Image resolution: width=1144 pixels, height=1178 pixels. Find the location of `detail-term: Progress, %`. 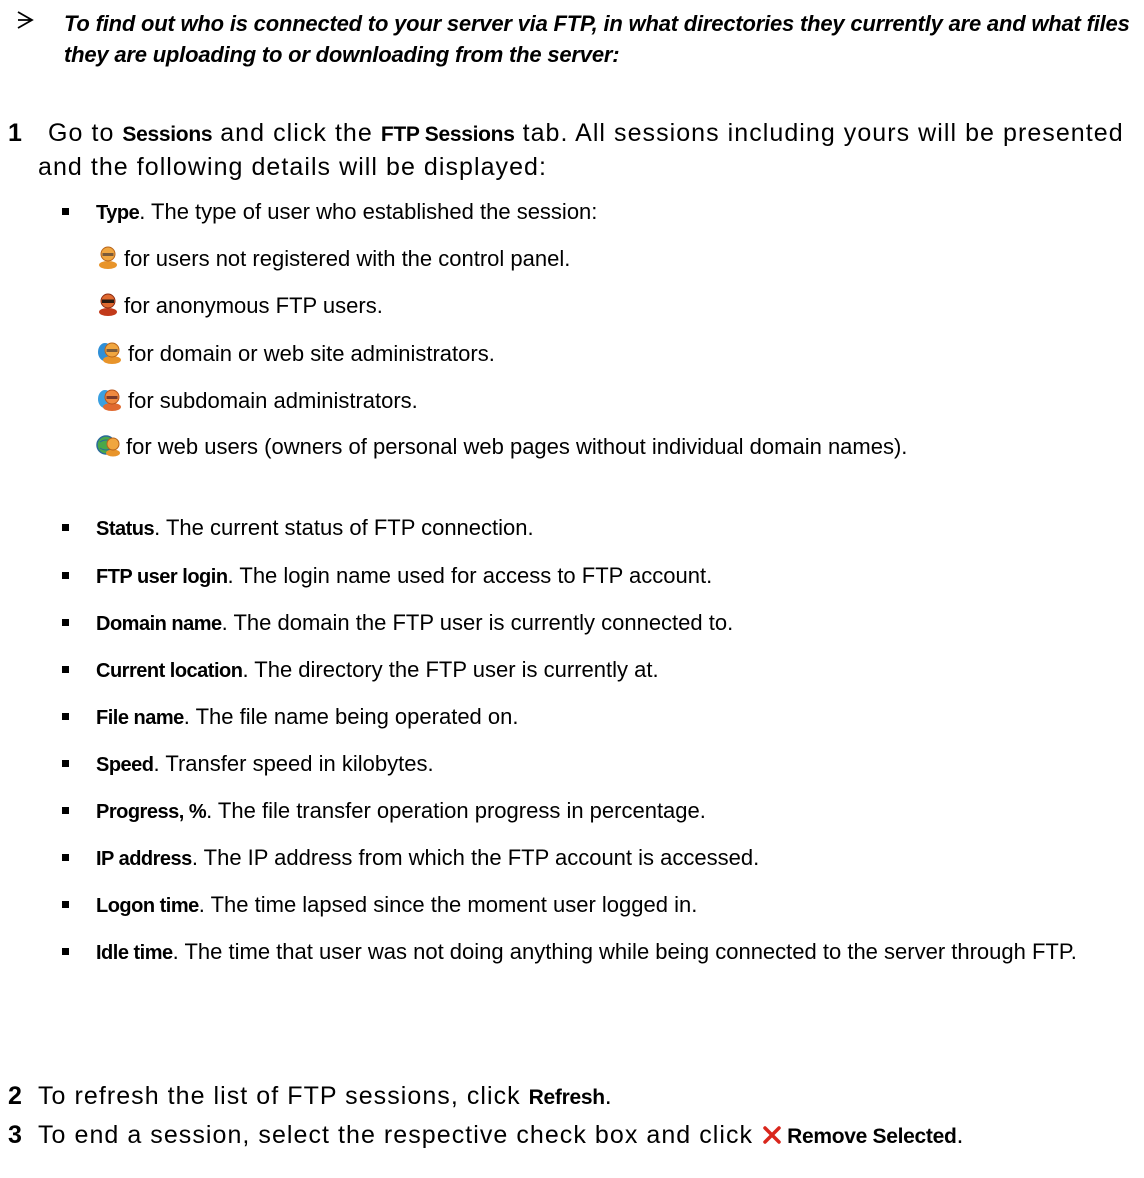

detail-term: Progress, % is located at coordinates (151, 812).